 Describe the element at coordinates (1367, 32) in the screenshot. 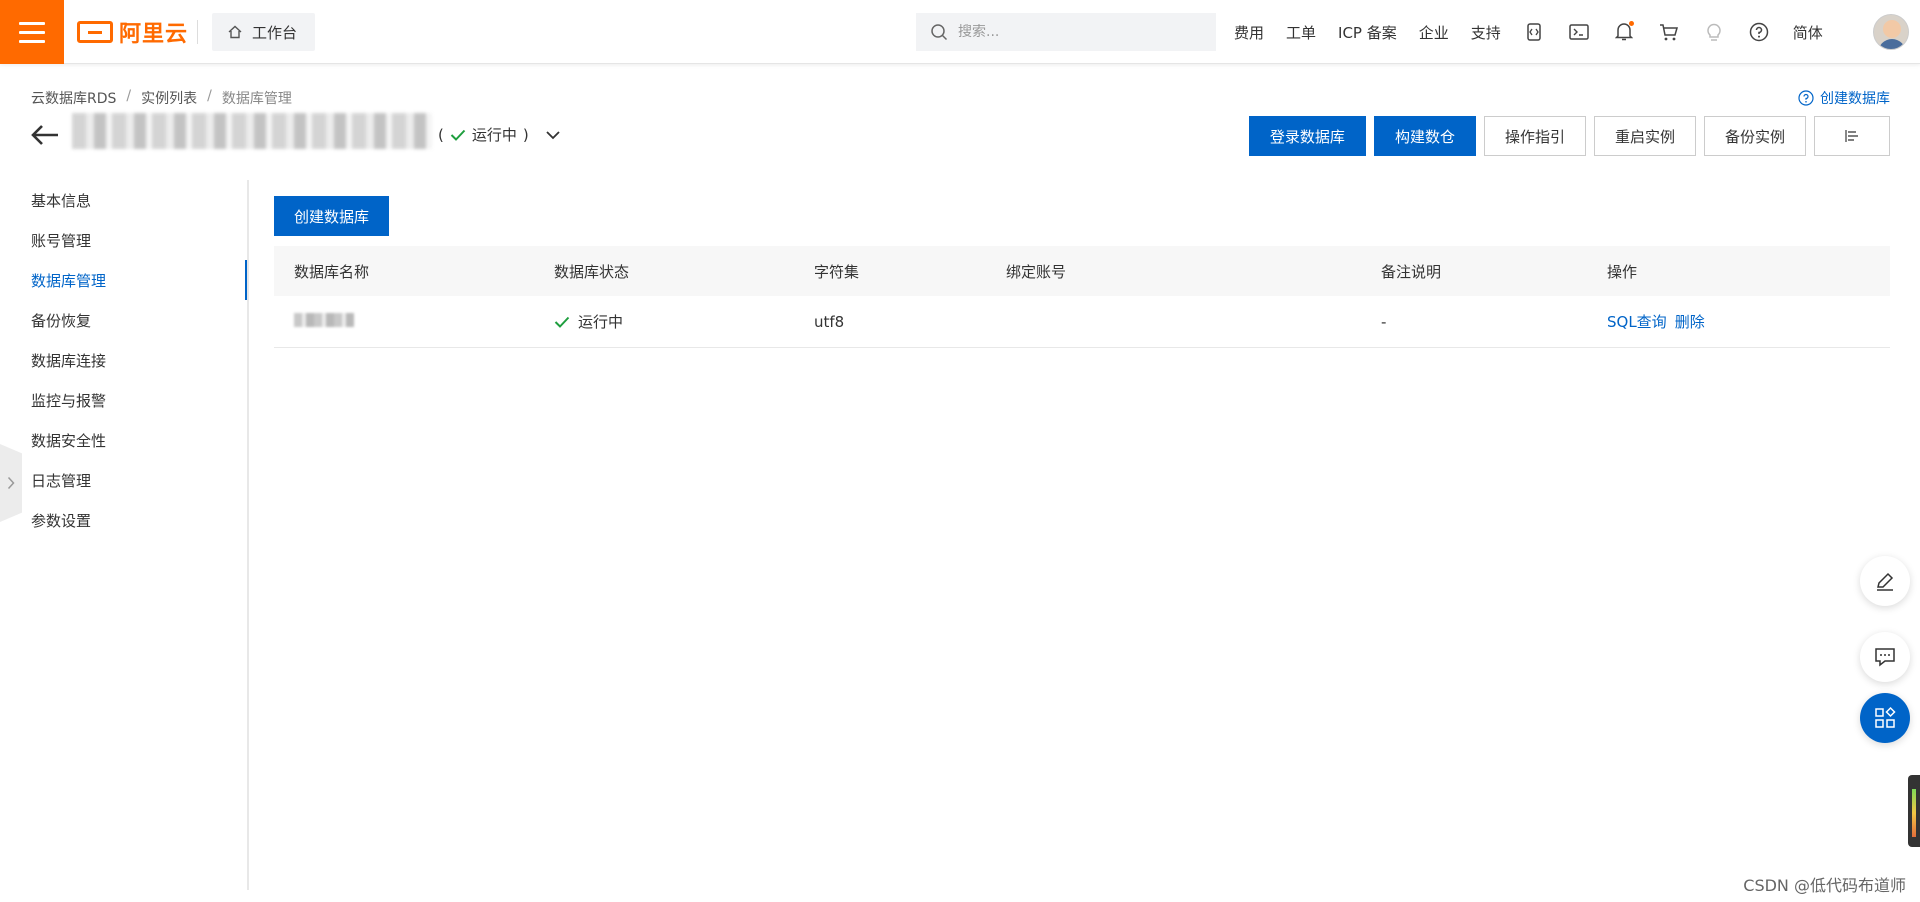

I see `nav-link-icp: ICP 备案` at that location.